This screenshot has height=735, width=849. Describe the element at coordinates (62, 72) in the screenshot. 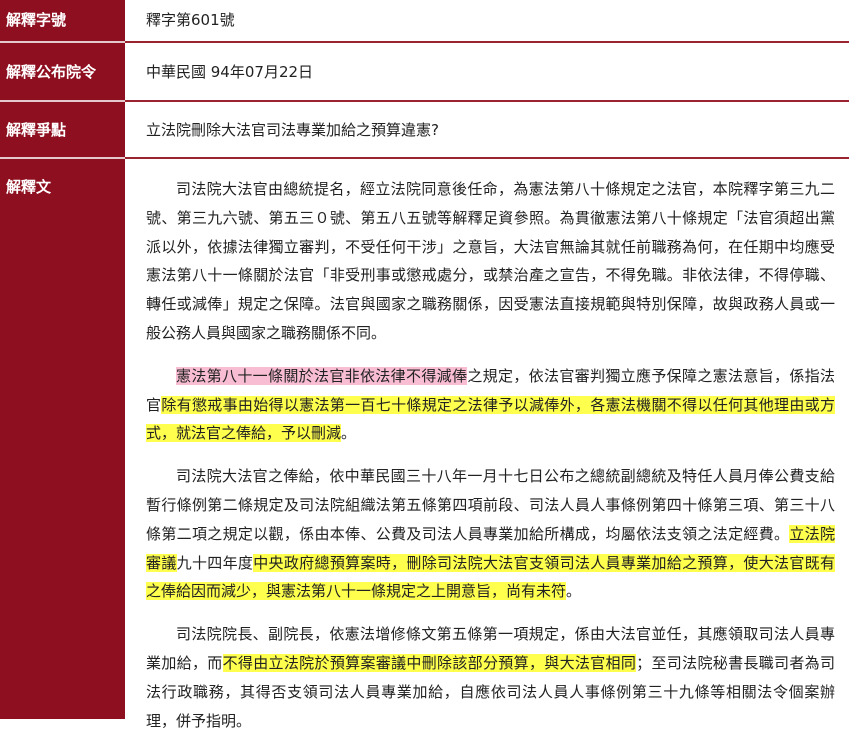

I see `label-announcement-date: 解釋公布院令` at that location.